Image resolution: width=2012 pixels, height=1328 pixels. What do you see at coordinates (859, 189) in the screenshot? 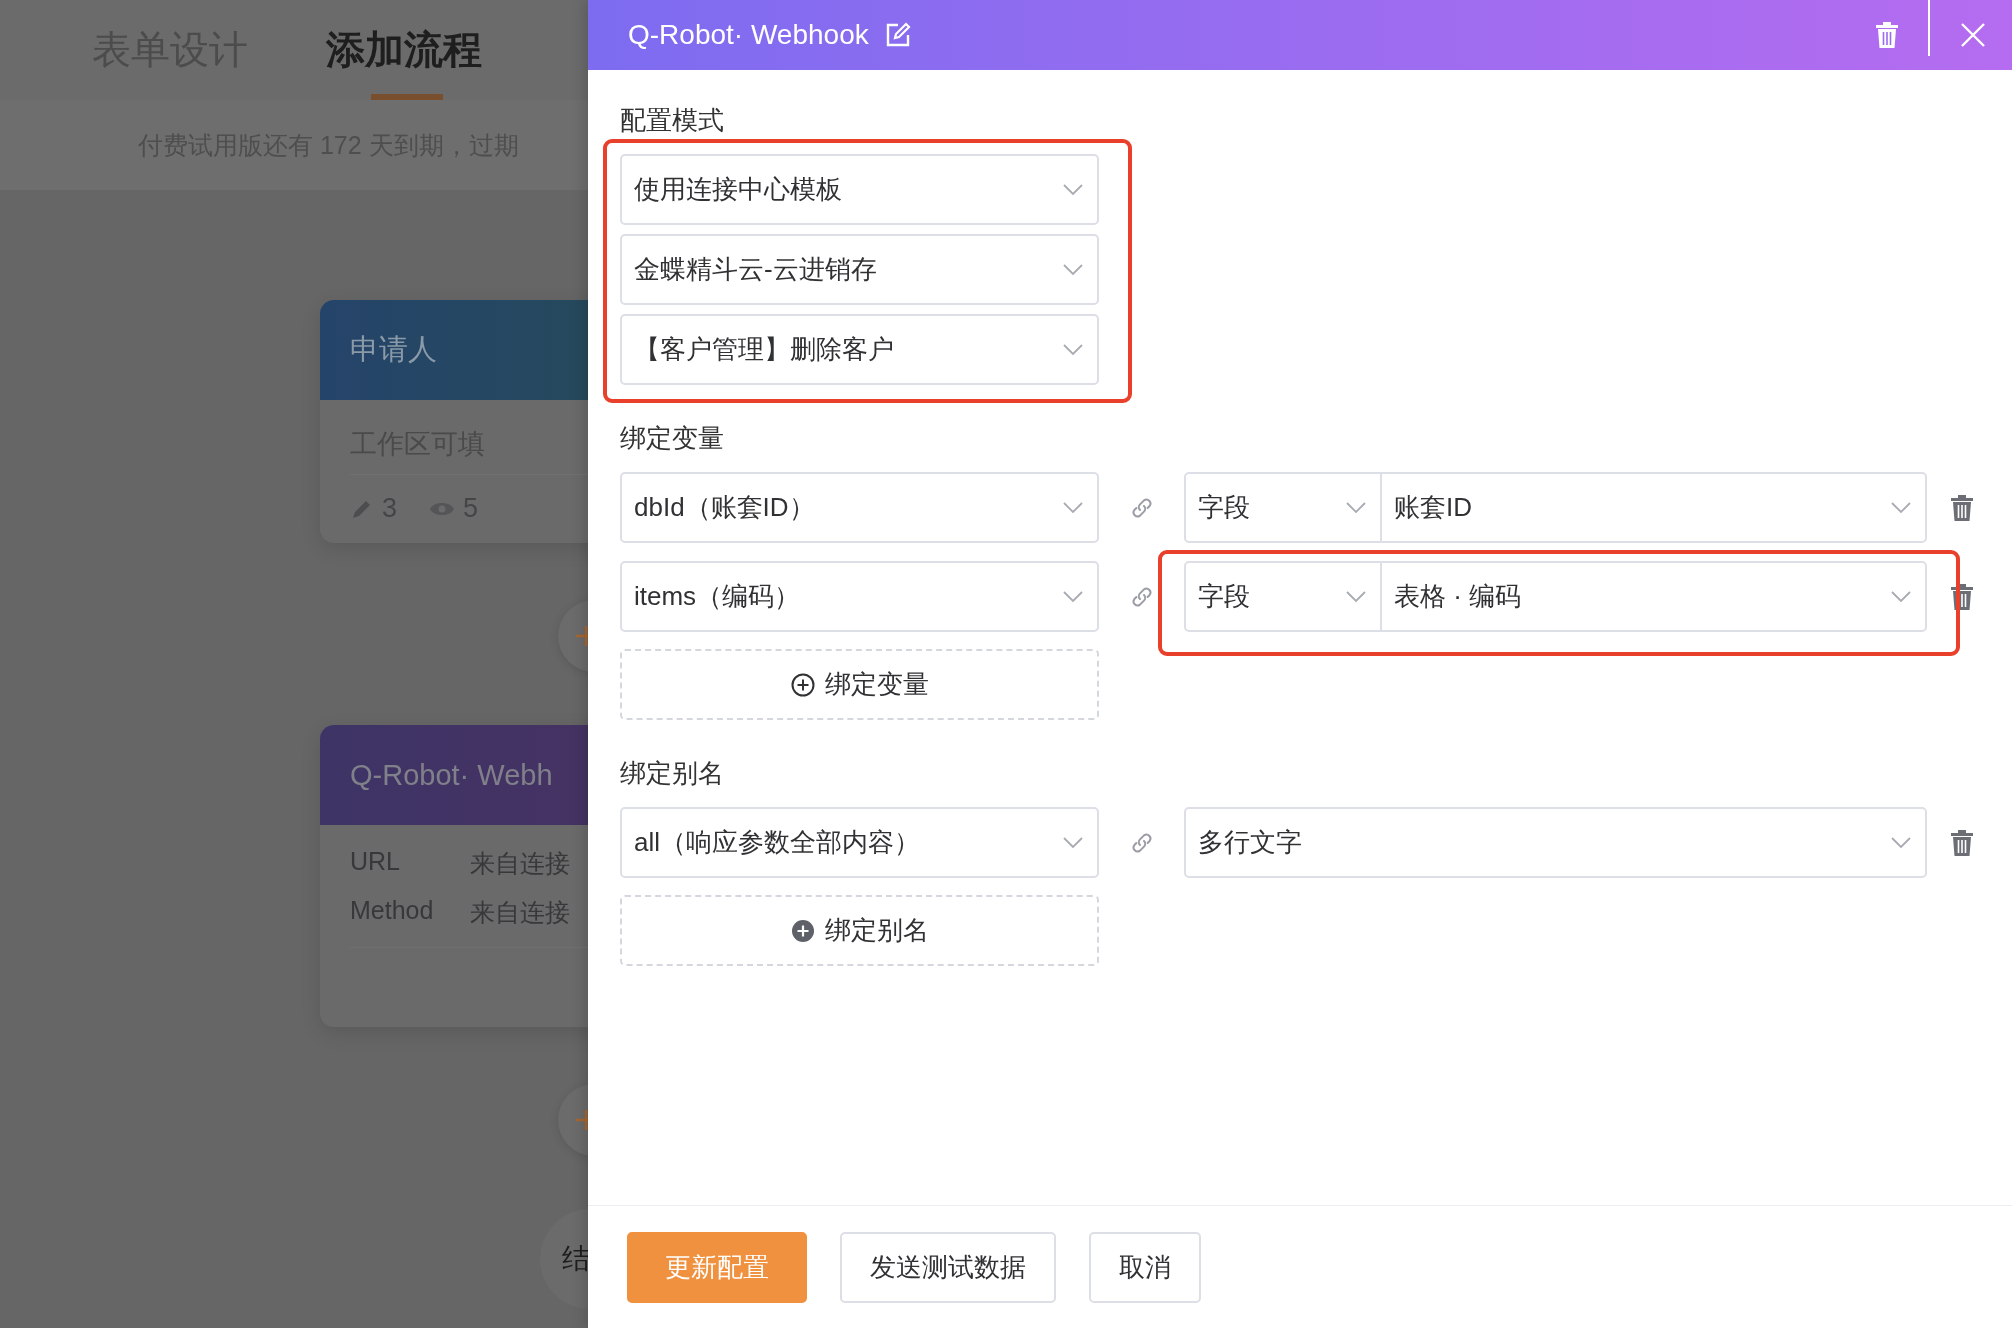
I see `select-field: 使用连接中心模板` at bounding box center [859, 189].